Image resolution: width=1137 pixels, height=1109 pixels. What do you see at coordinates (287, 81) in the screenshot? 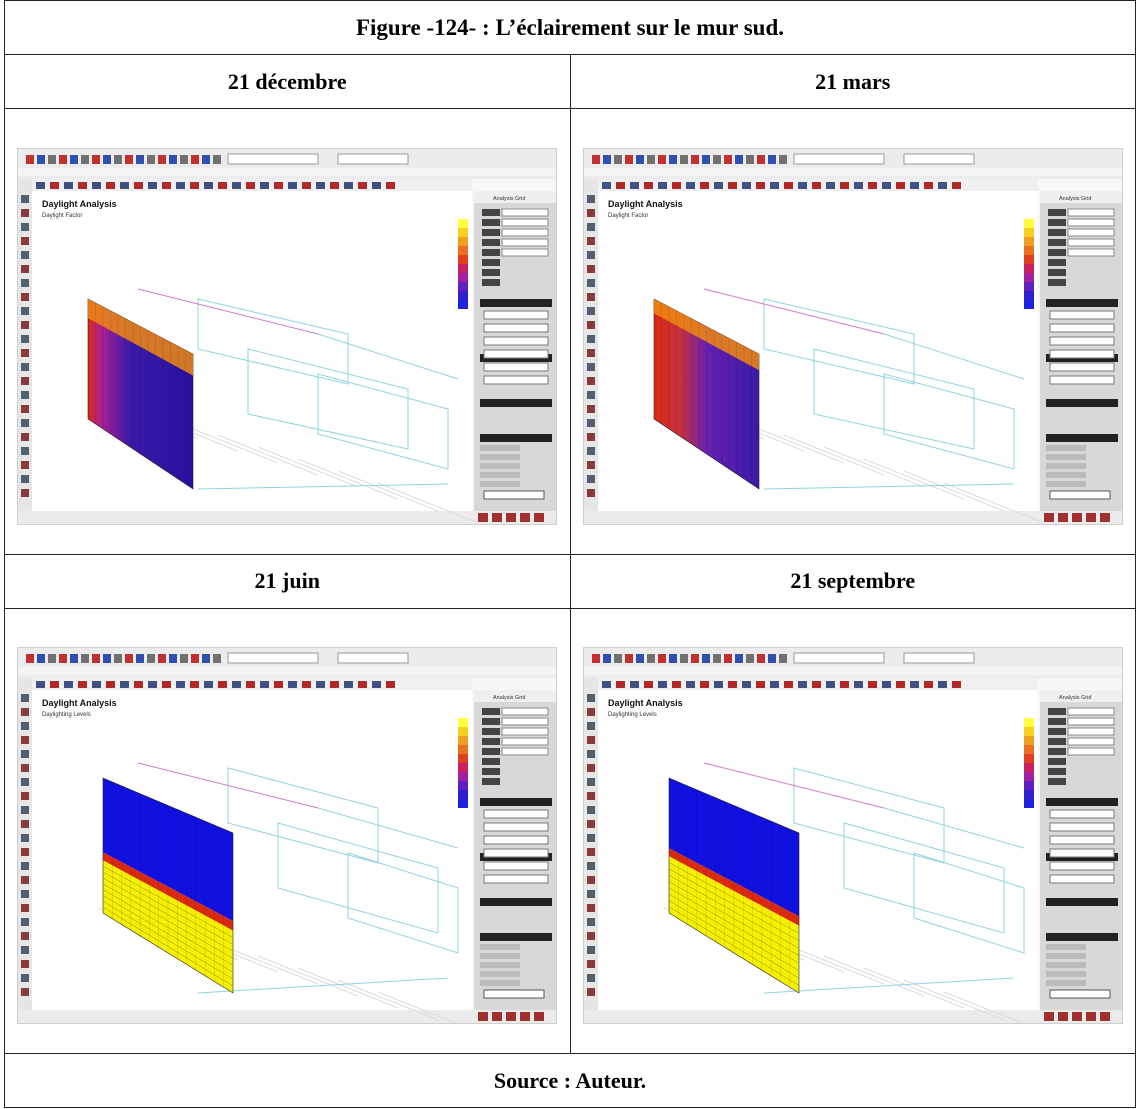
I see `panel-label-december: 21 décembre` at bounding box center [287, 81].